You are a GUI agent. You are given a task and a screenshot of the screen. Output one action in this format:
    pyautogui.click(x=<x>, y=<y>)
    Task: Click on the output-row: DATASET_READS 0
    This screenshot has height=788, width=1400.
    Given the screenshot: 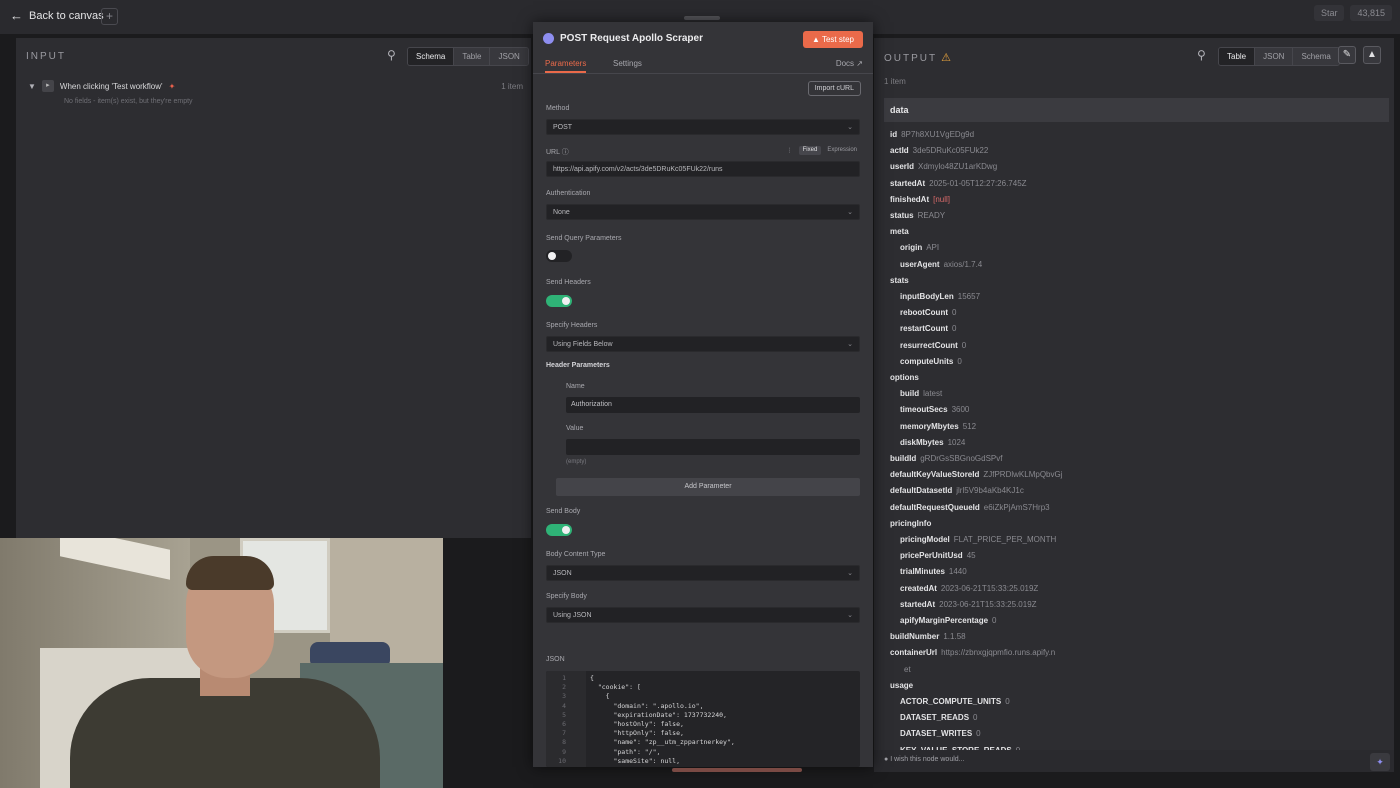 What is the action you would take?
    pyautogui.click(x=939, y=717)
    